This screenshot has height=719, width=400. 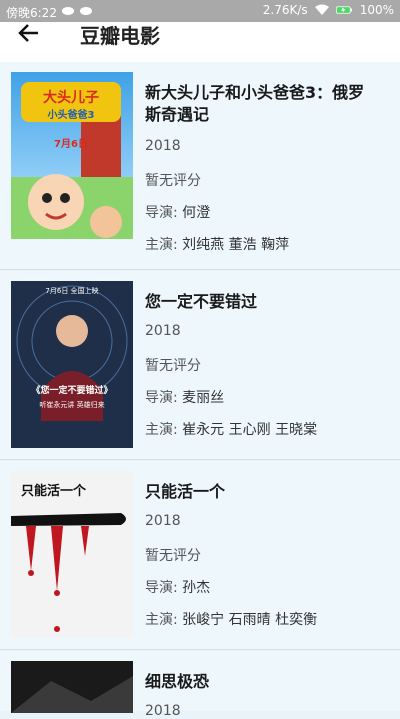 What do you see at coordinates (196, 213) in the screenshot?
I see `director-value: 何澄` at bounding box center [196, 213].